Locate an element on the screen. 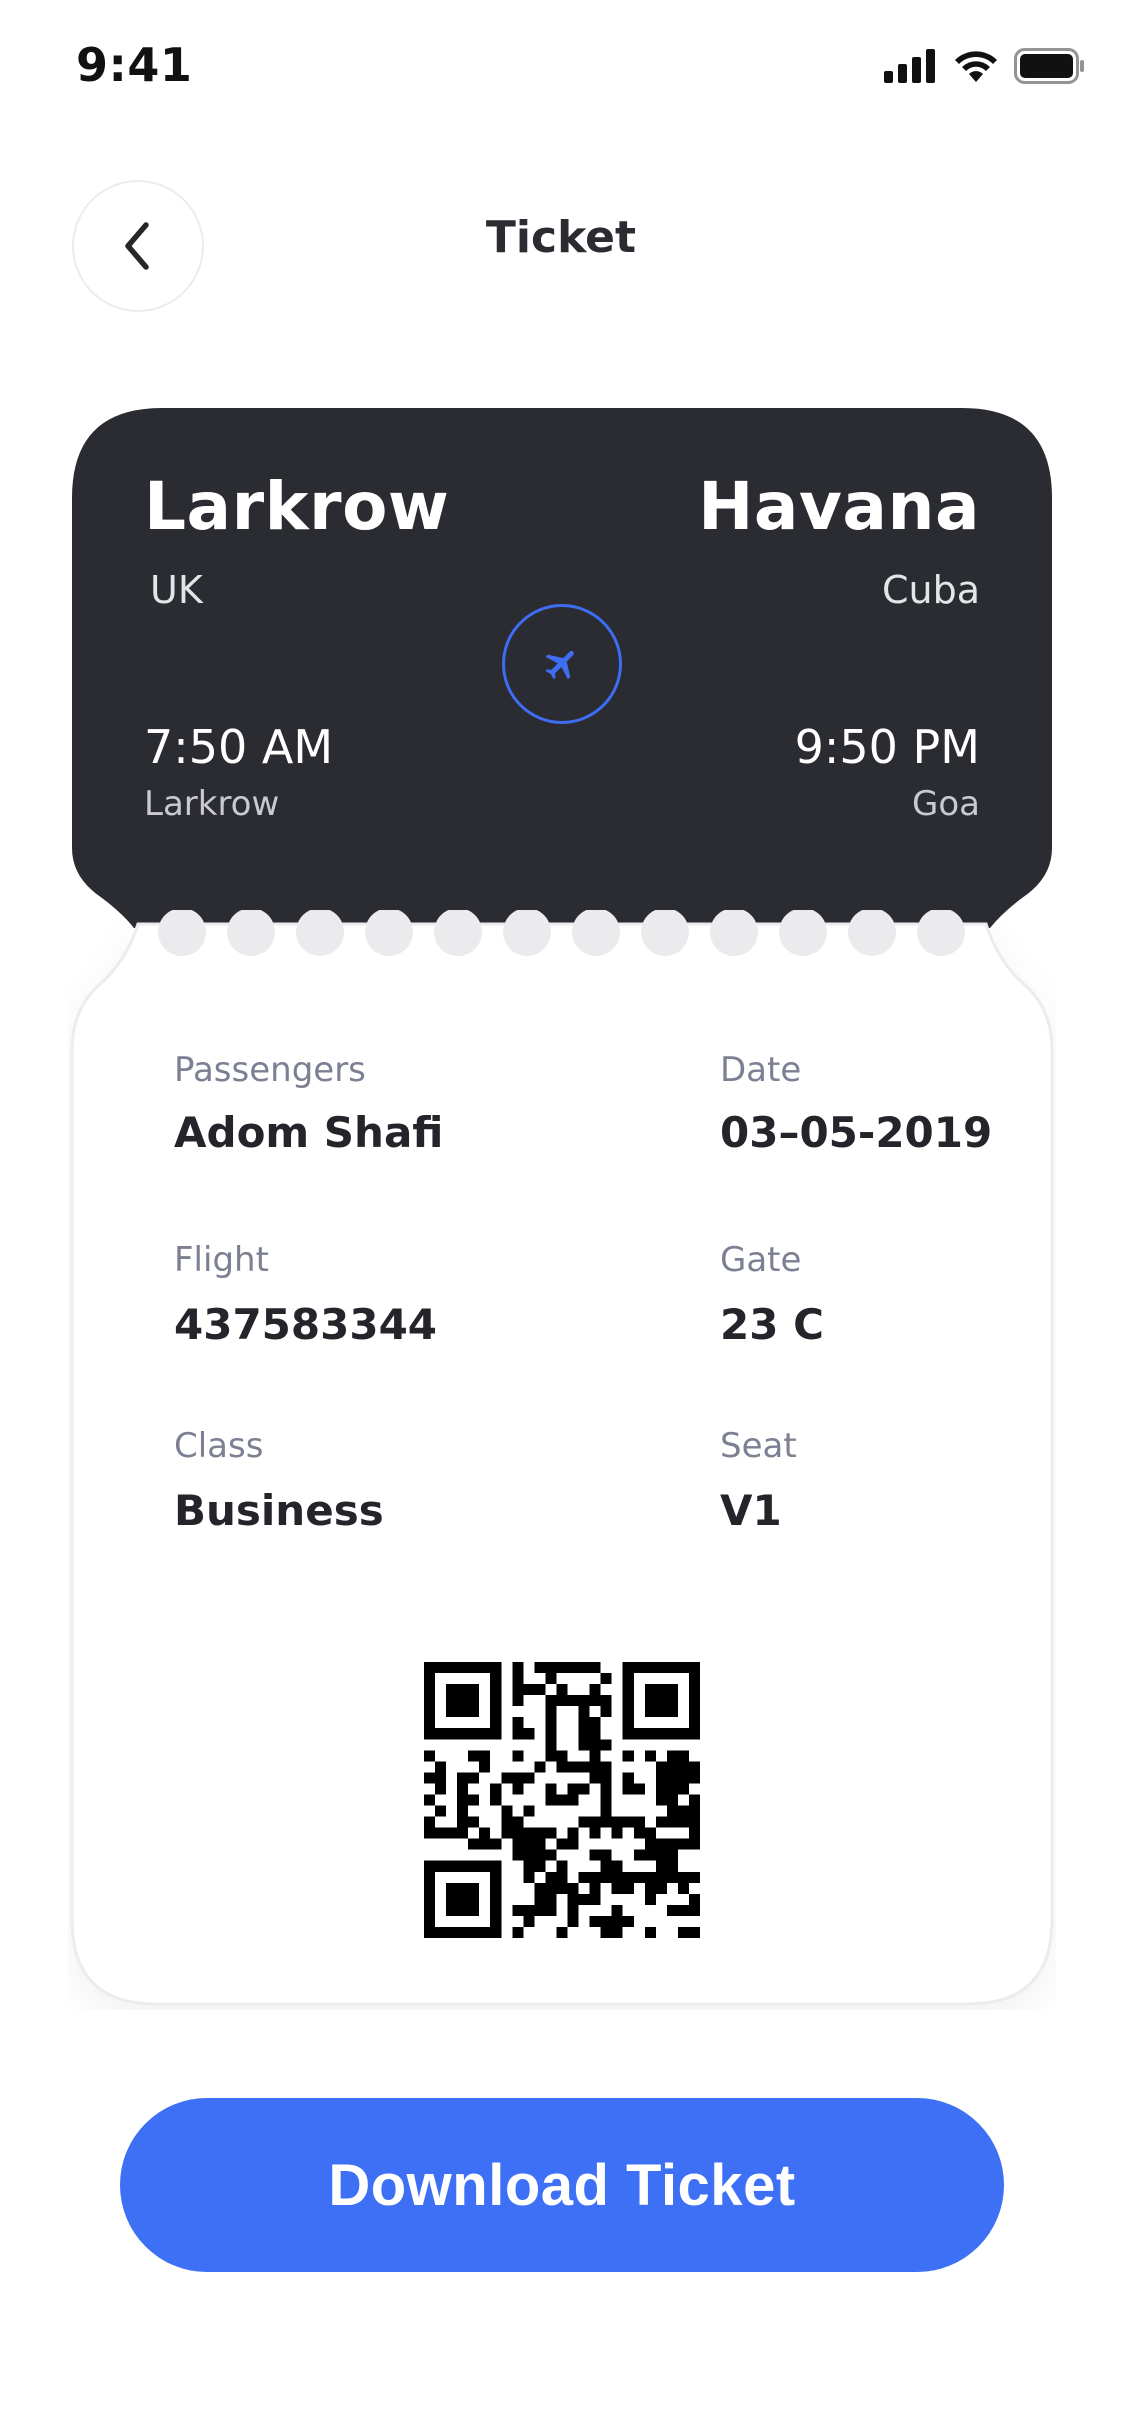 Image resolution: width=1122 pixels, height=2433 pixels. flight-value: 437583344 is located at coordinates (306, 1324).